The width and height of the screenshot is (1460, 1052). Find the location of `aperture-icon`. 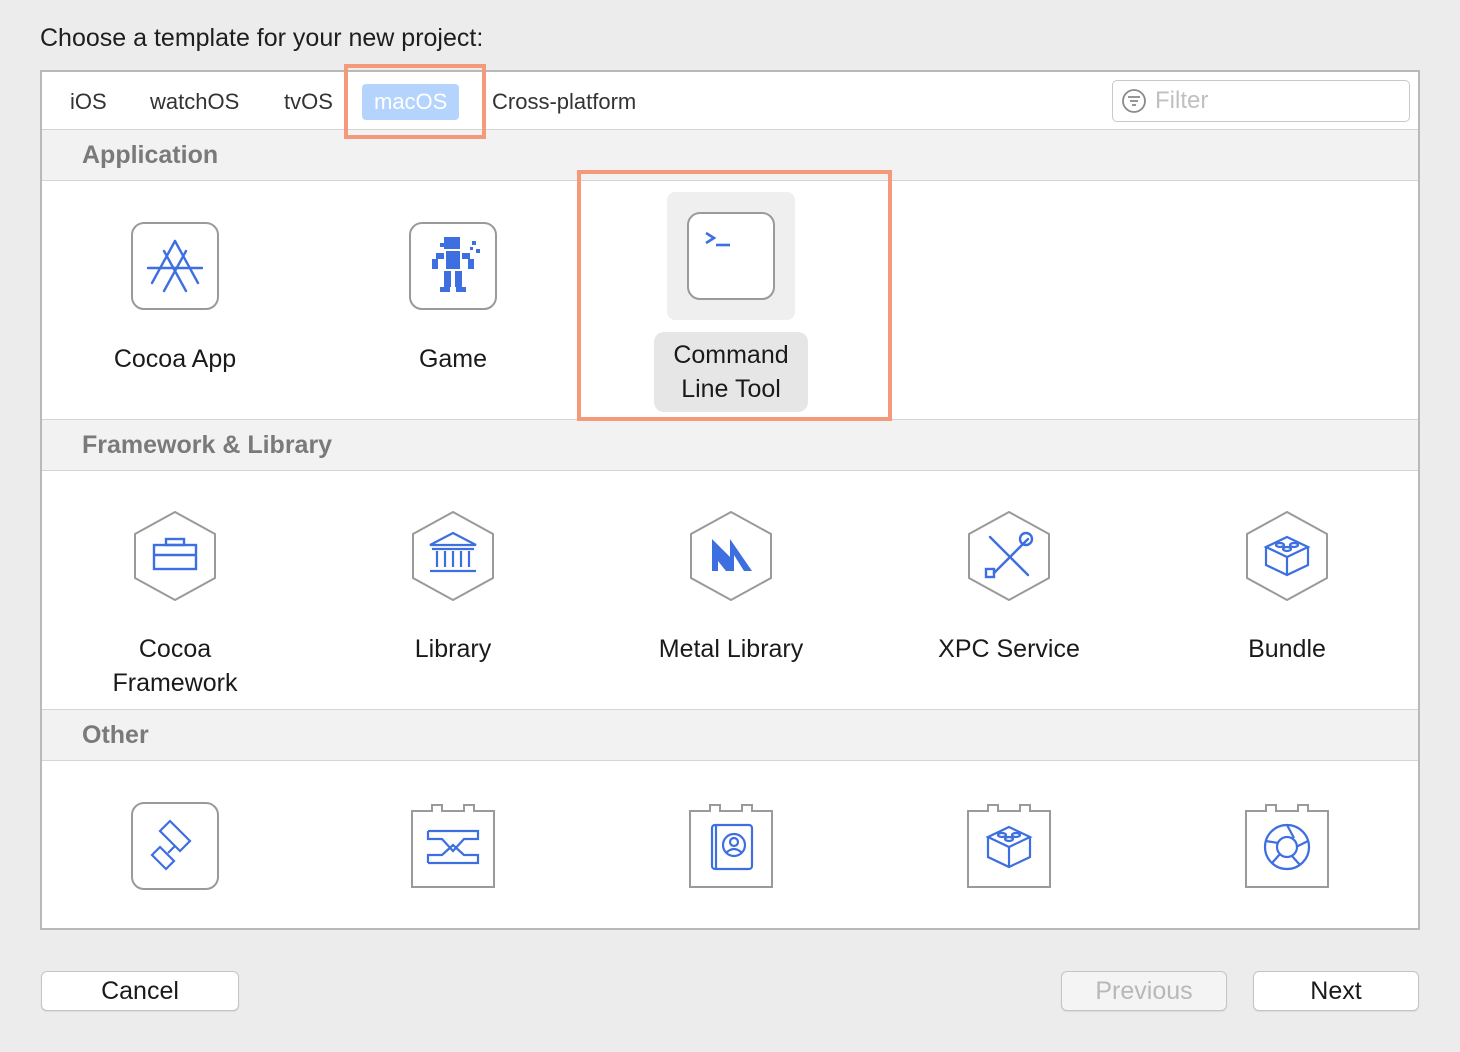

aperture-icon is located at coordinates (1287, 846).